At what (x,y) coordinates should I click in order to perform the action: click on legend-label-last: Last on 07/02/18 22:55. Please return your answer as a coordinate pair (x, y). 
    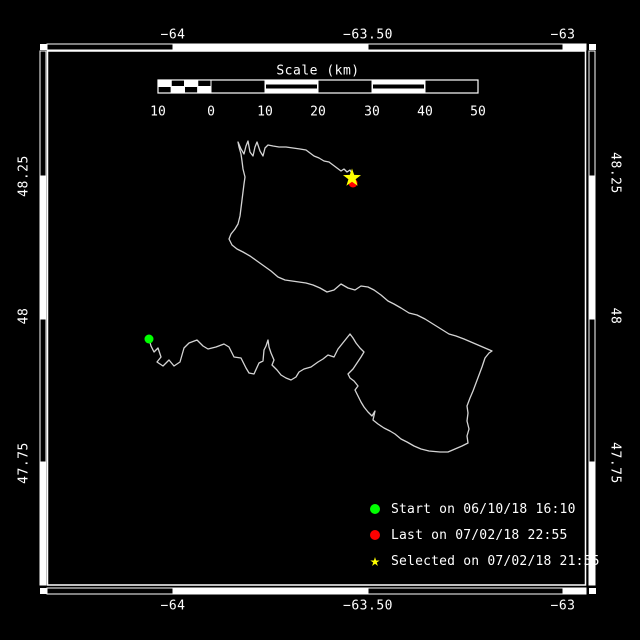
    Looking at the image, I should click on (479, 535).